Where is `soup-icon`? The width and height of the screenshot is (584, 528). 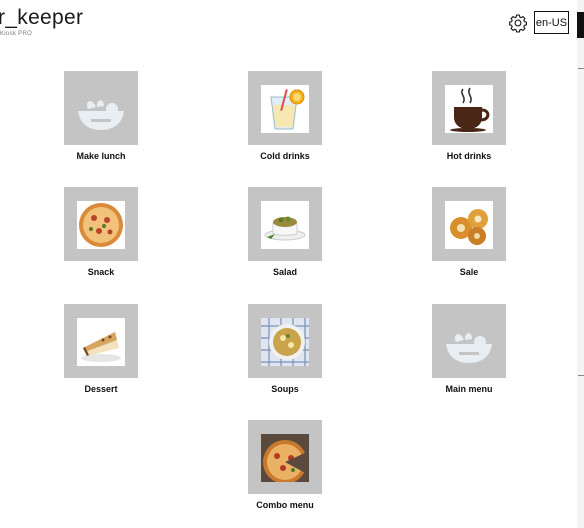
soup-icon is located at coordinates (285, 342).